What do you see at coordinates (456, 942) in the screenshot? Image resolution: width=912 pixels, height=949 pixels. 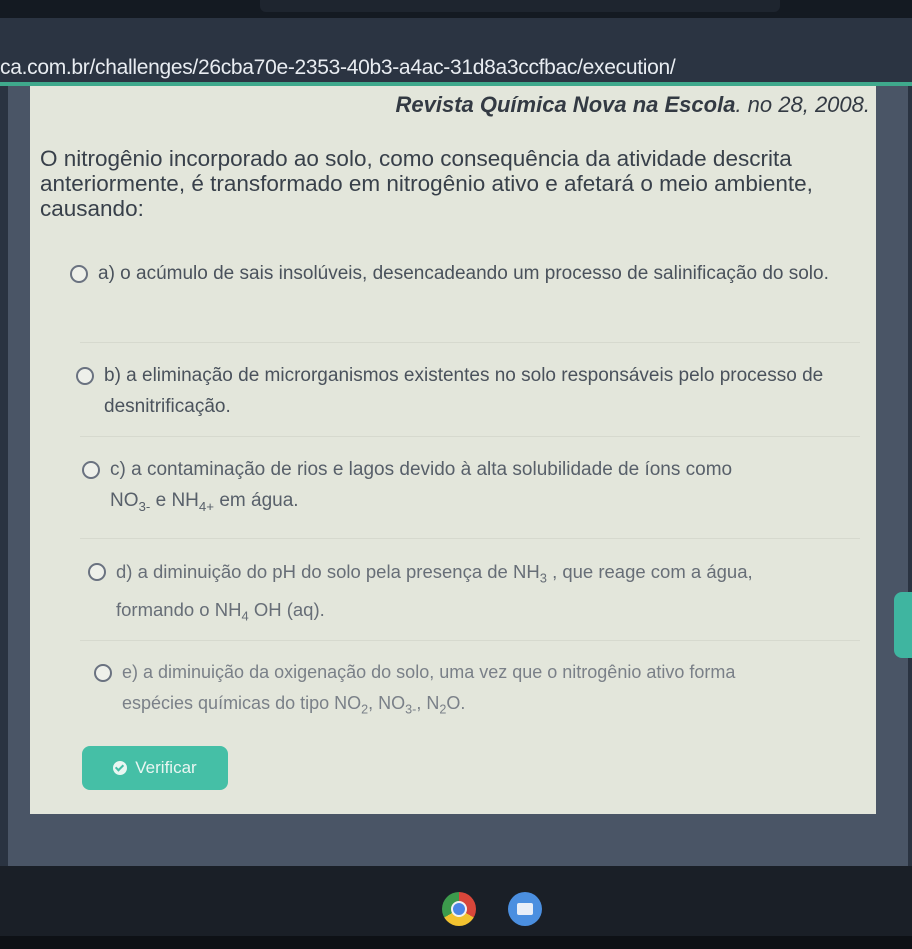 I see `screen-bezel-bottom` at bounding box center [456, 942].